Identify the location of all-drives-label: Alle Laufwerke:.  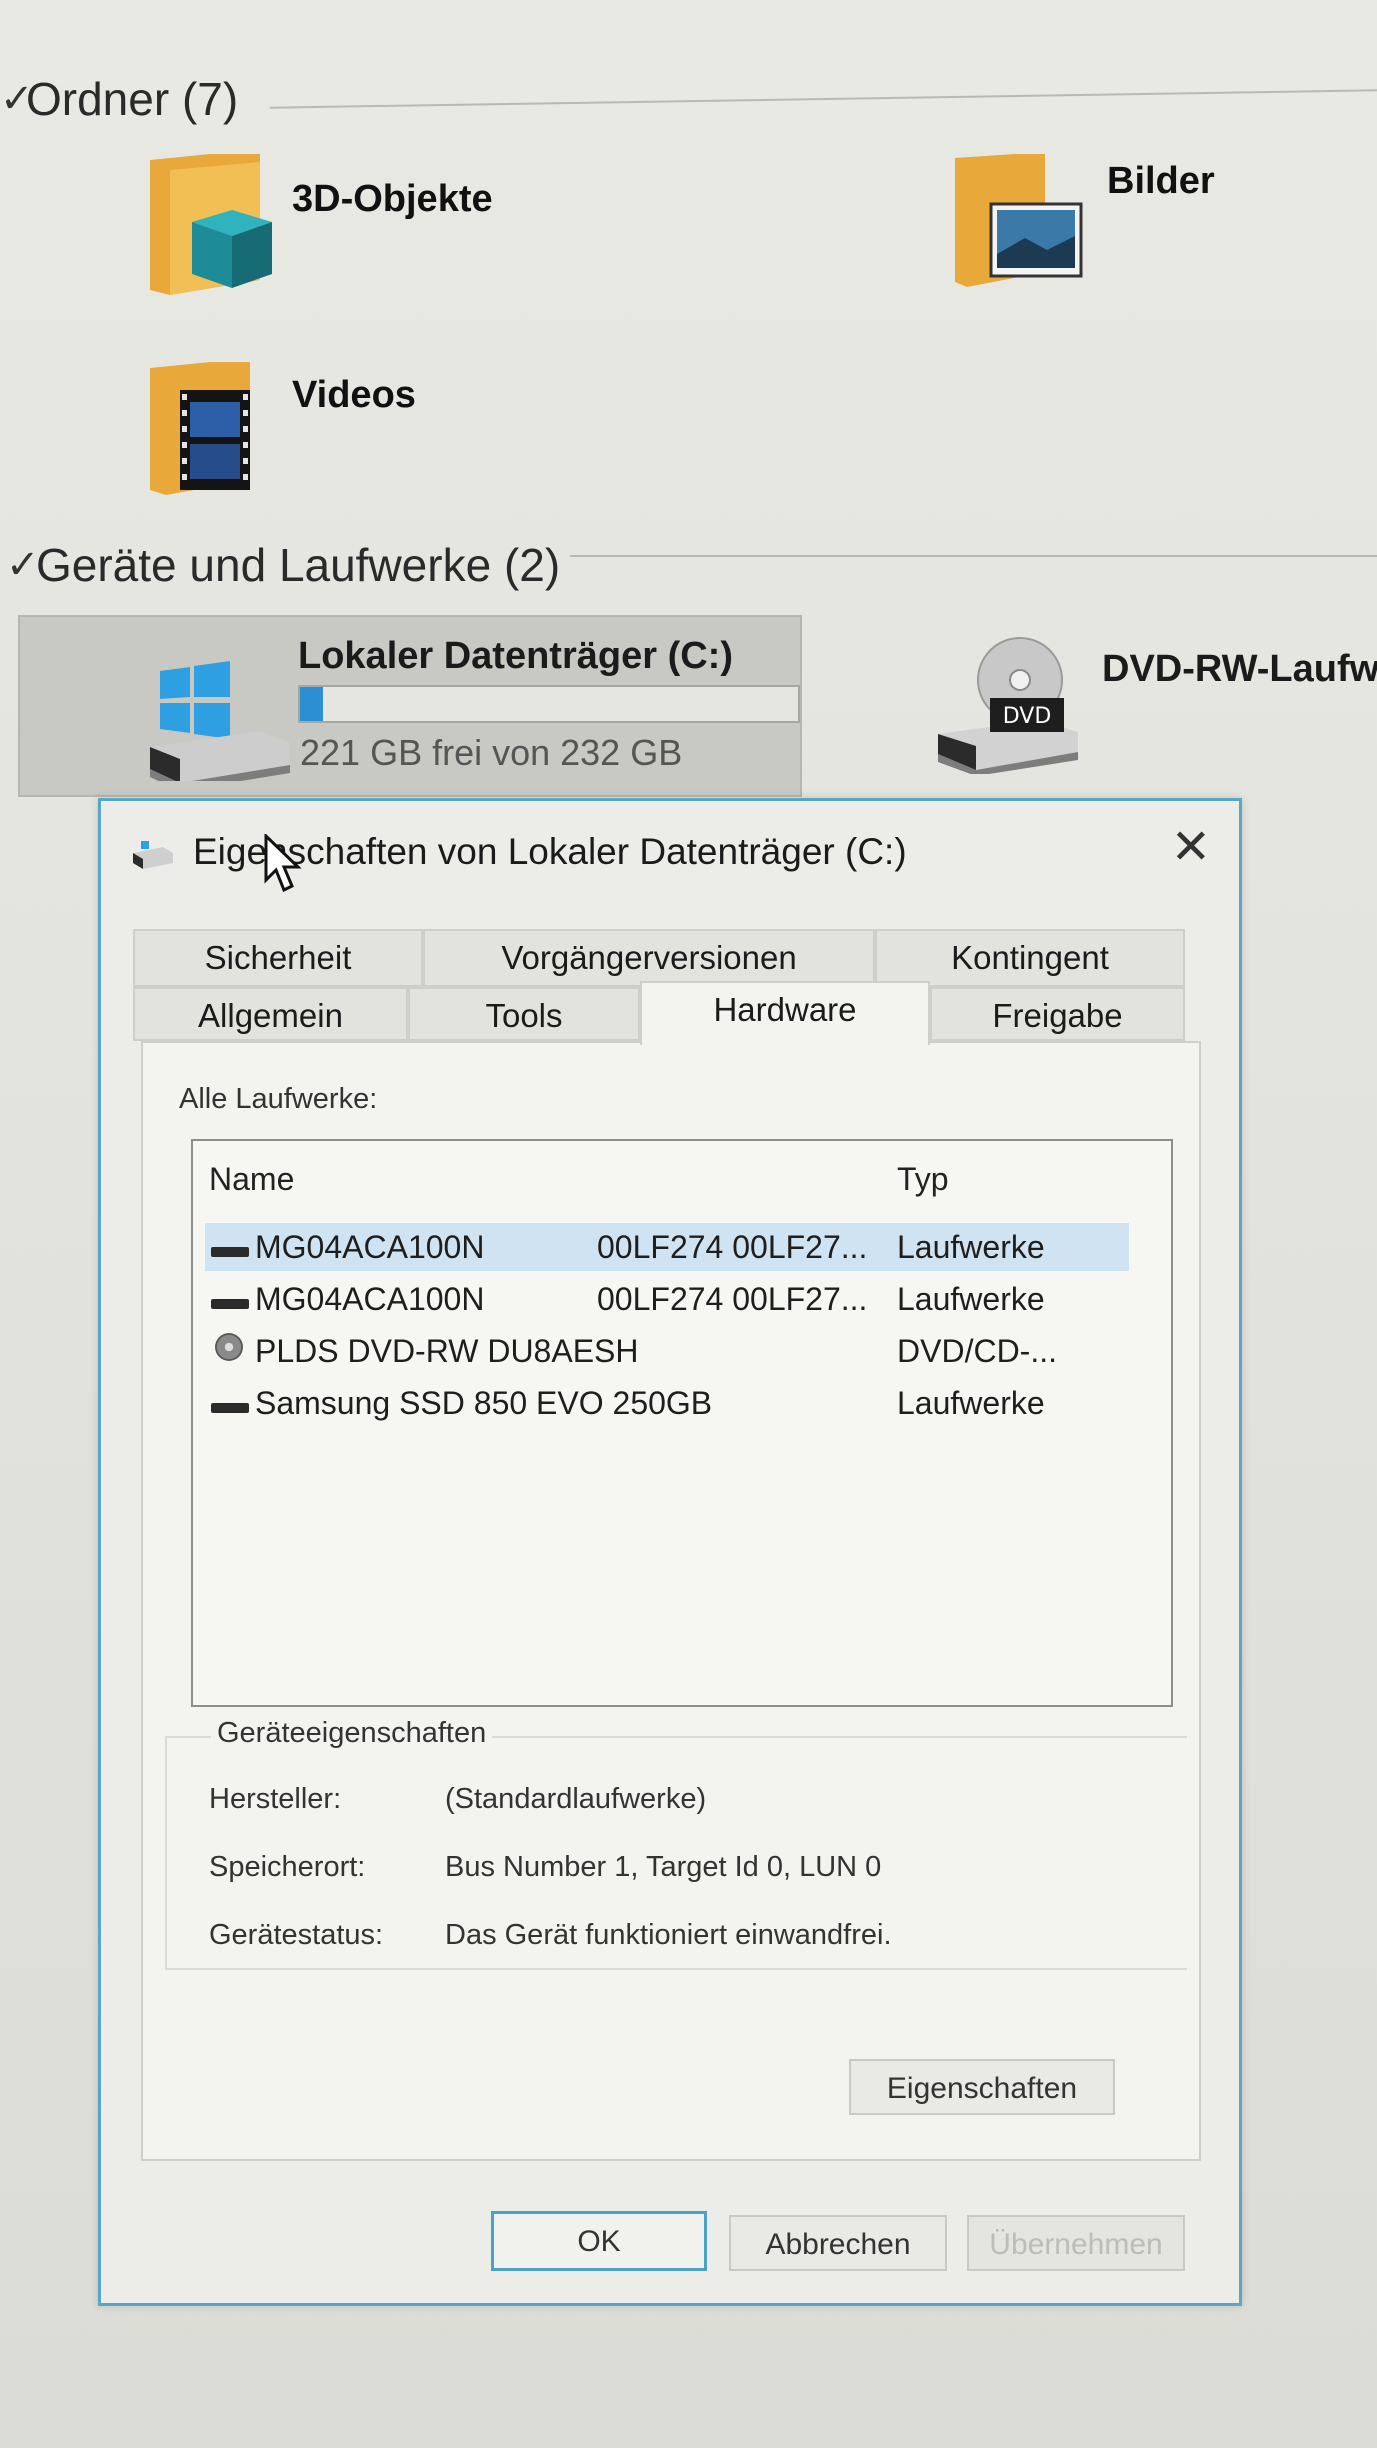
(278, 1099).